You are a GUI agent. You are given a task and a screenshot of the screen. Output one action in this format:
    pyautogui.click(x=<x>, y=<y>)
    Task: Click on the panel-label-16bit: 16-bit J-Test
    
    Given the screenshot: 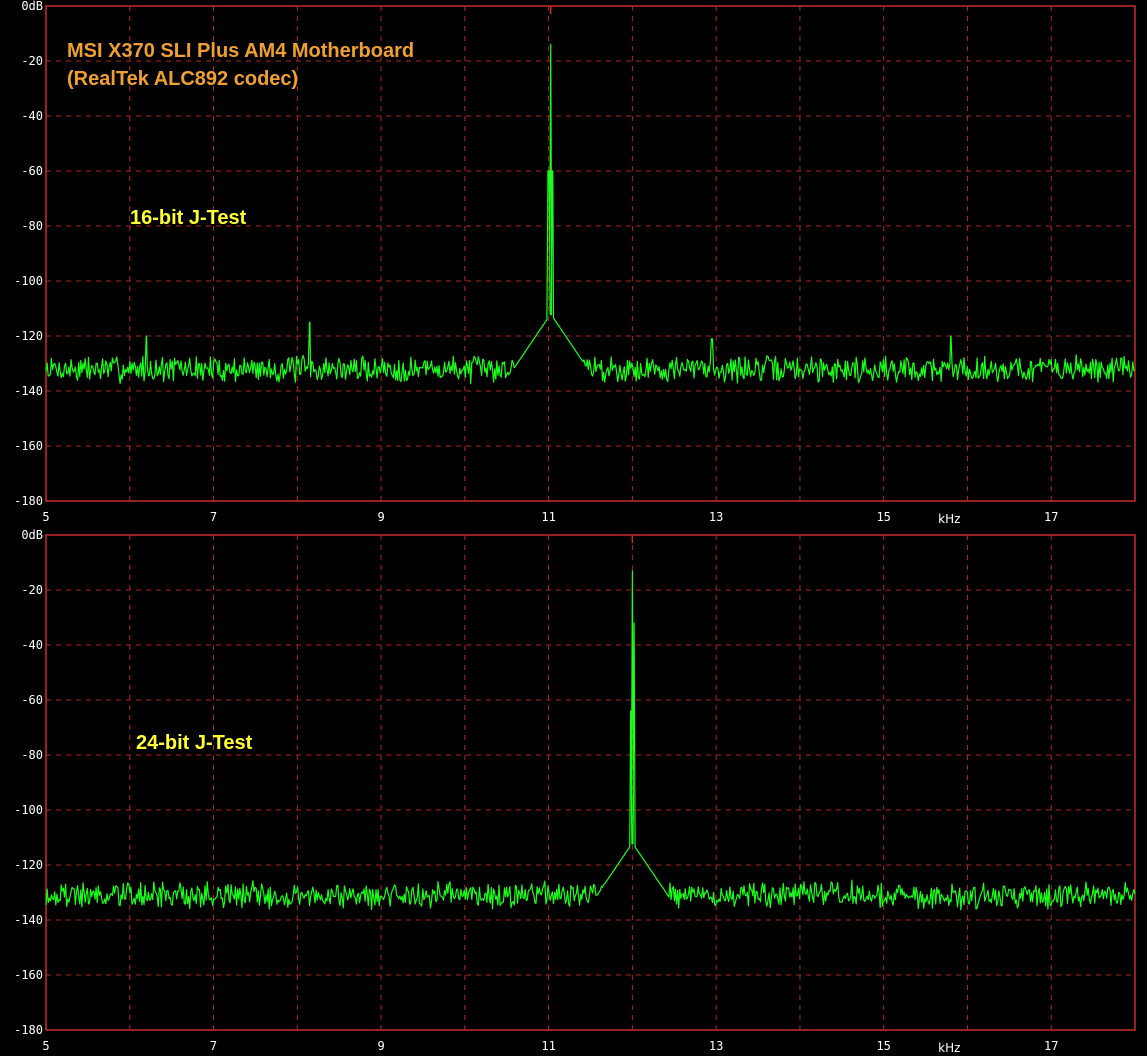 What is the action you would take?
    pyautogui.click(x=188, y=218)
    